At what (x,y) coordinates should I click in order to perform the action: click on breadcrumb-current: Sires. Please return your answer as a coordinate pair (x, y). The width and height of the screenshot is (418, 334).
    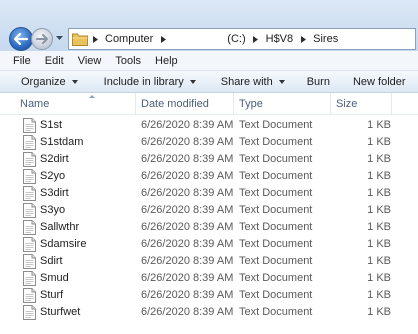
    Looking at the image, I should click on (325, 39).